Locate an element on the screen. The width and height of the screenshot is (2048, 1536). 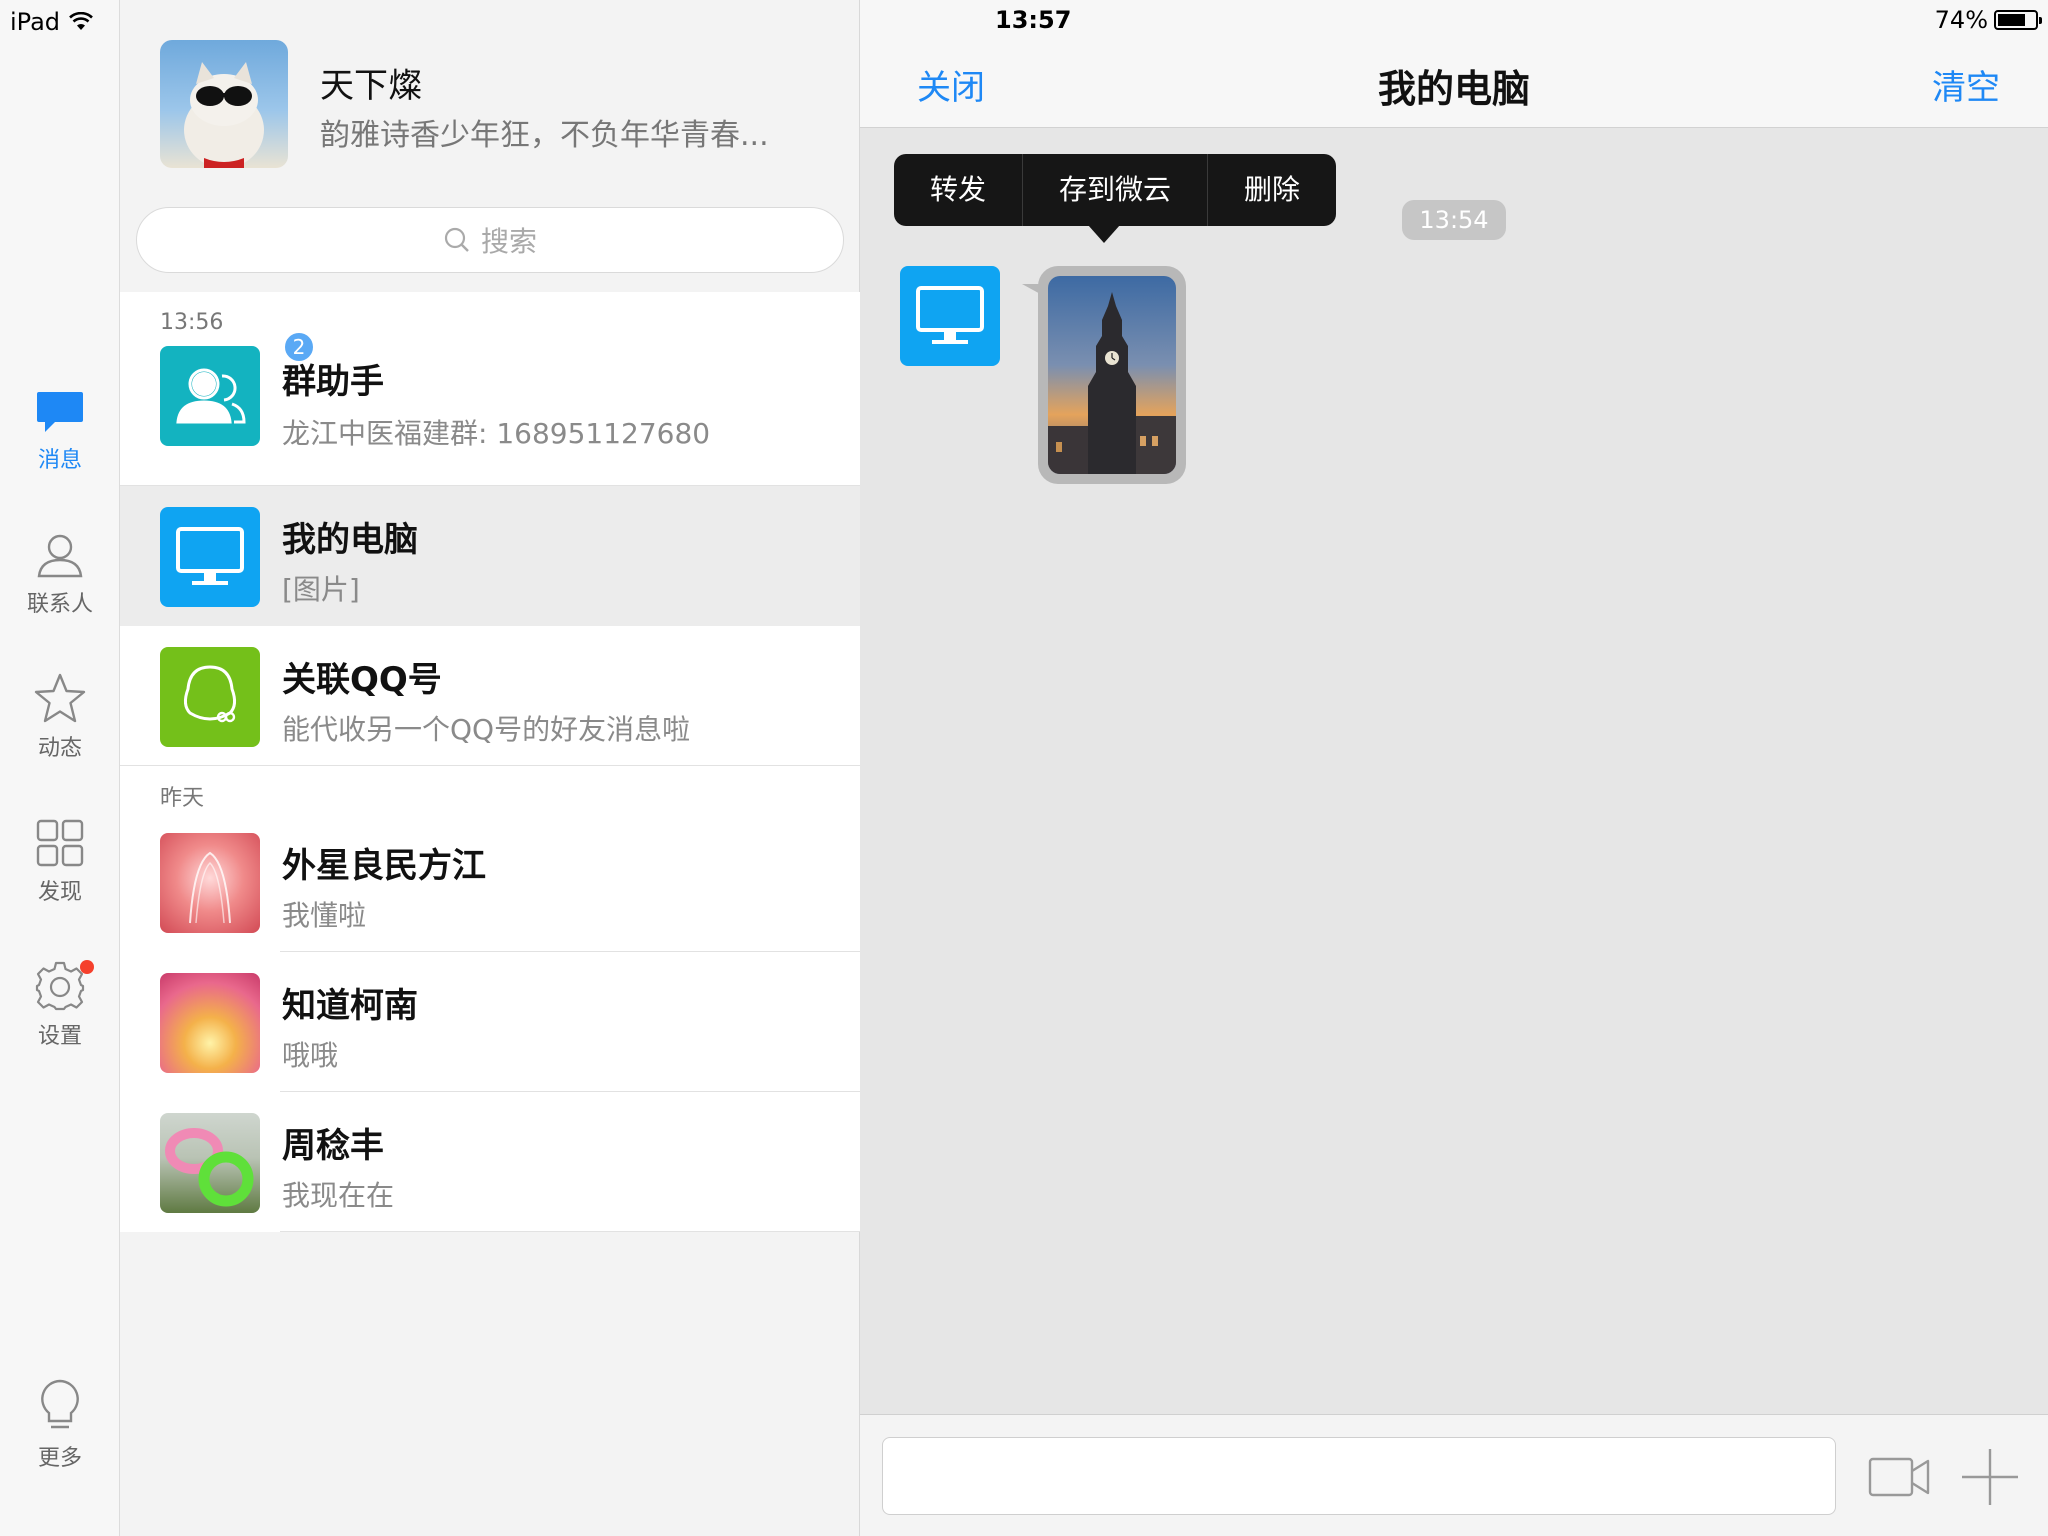
rail-item-label: 设置 is located at coordinates (59, 1036).